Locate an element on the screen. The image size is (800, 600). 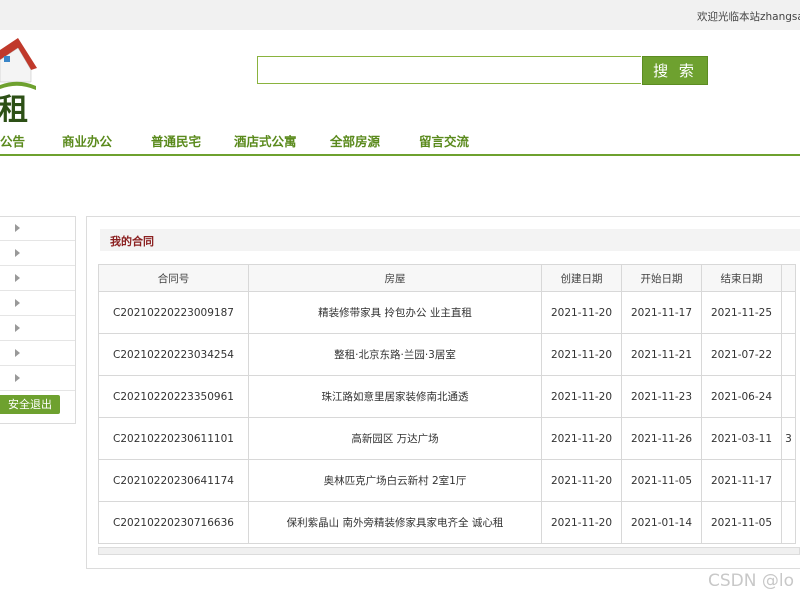
cell-house: 珠江路如意里居家装修南北通透 is located at coordinates (395, 396).